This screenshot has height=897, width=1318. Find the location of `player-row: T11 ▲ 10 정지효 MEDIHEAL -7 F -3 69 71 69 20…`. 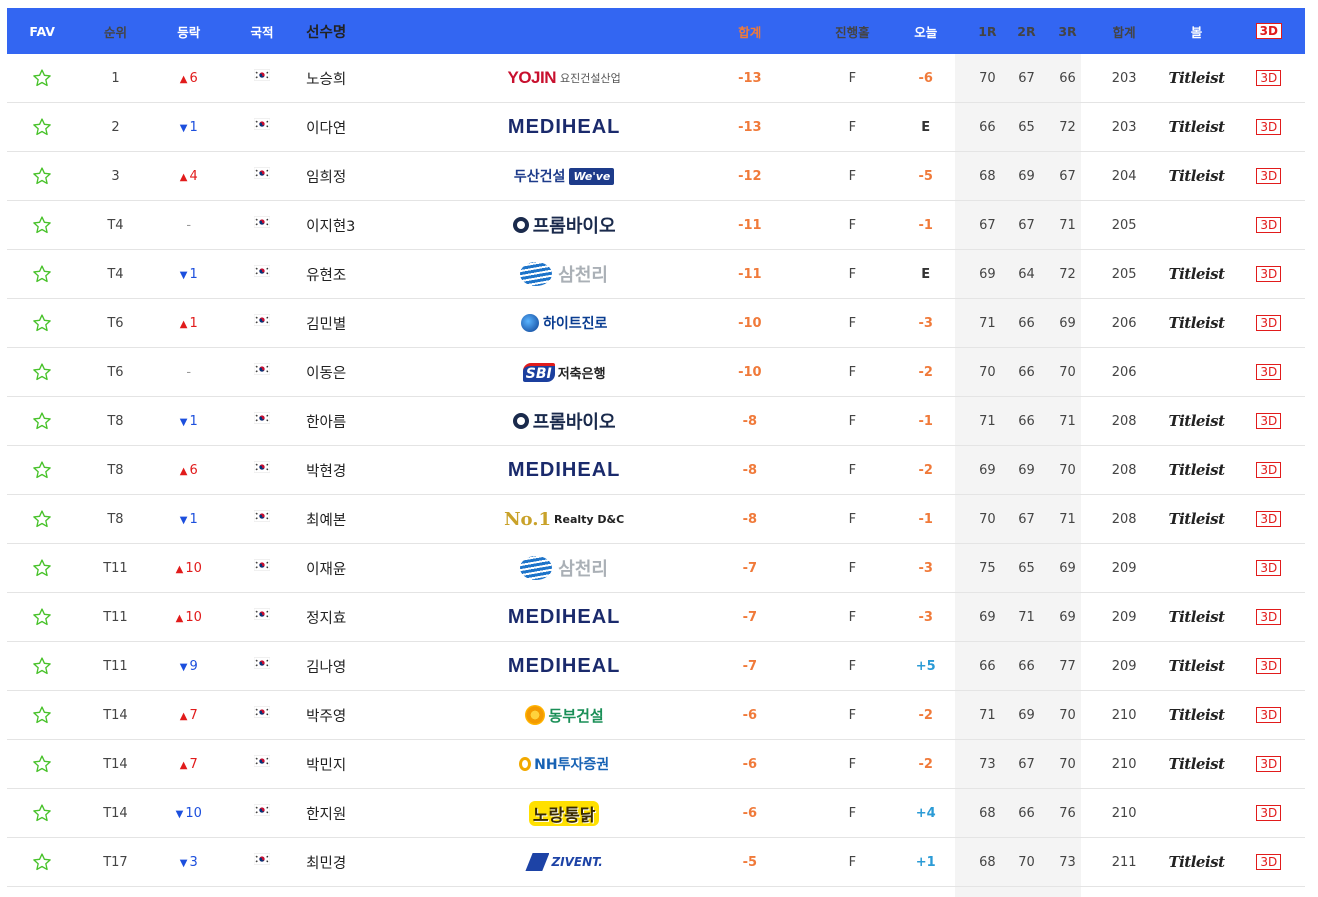

player-row: T11 ▲ 10 정지효 MEDIHEAL -7 F -3 69 71 69 20… is located at coordinates (656, 617).